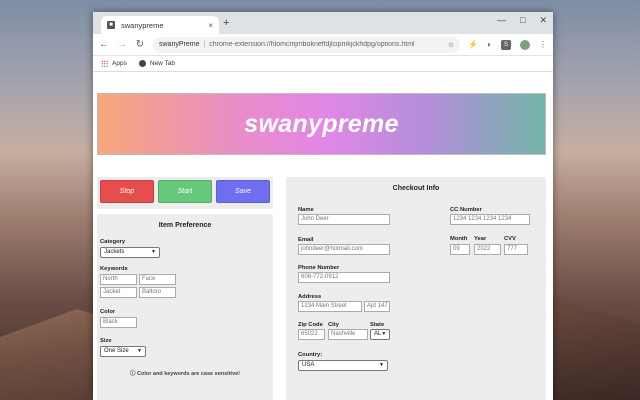 The image size is (640, 400). What do you see at coordinates (489, 44) in the screenshot?
I see `extension-globe-icon: ◐` at bounding box center [489, 44].